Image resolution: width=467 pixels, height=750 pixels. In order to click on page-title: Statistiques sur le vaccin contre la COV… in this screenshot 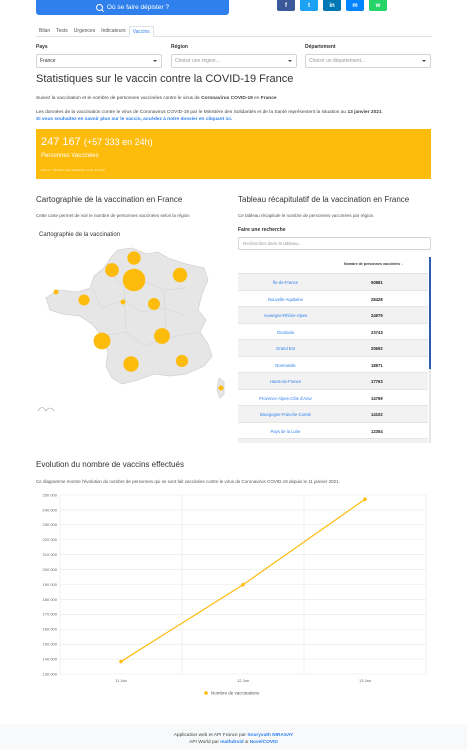, I will do `click(165, 79)`.